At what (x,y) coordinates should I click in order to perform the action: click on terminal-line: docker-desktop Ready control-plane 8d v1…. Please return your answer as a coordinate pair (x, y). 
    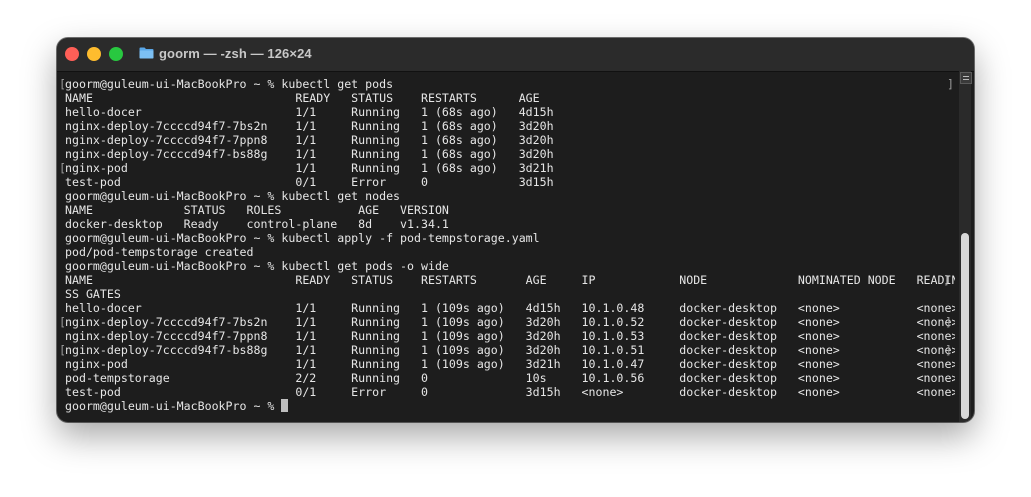
    Looking at the image, I should click on (257, 224).